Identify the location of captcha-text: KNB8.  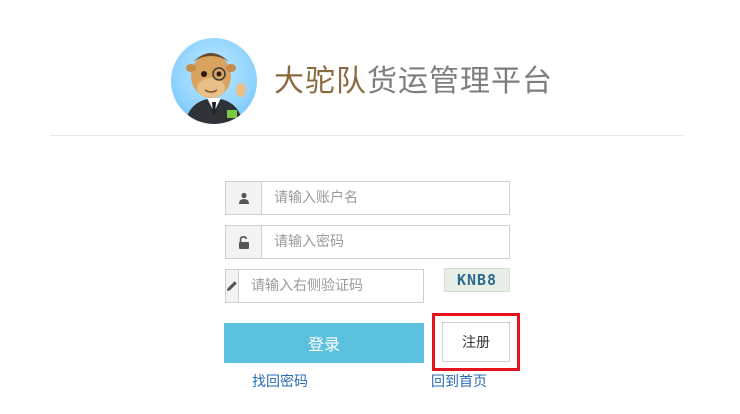
(477, 280).